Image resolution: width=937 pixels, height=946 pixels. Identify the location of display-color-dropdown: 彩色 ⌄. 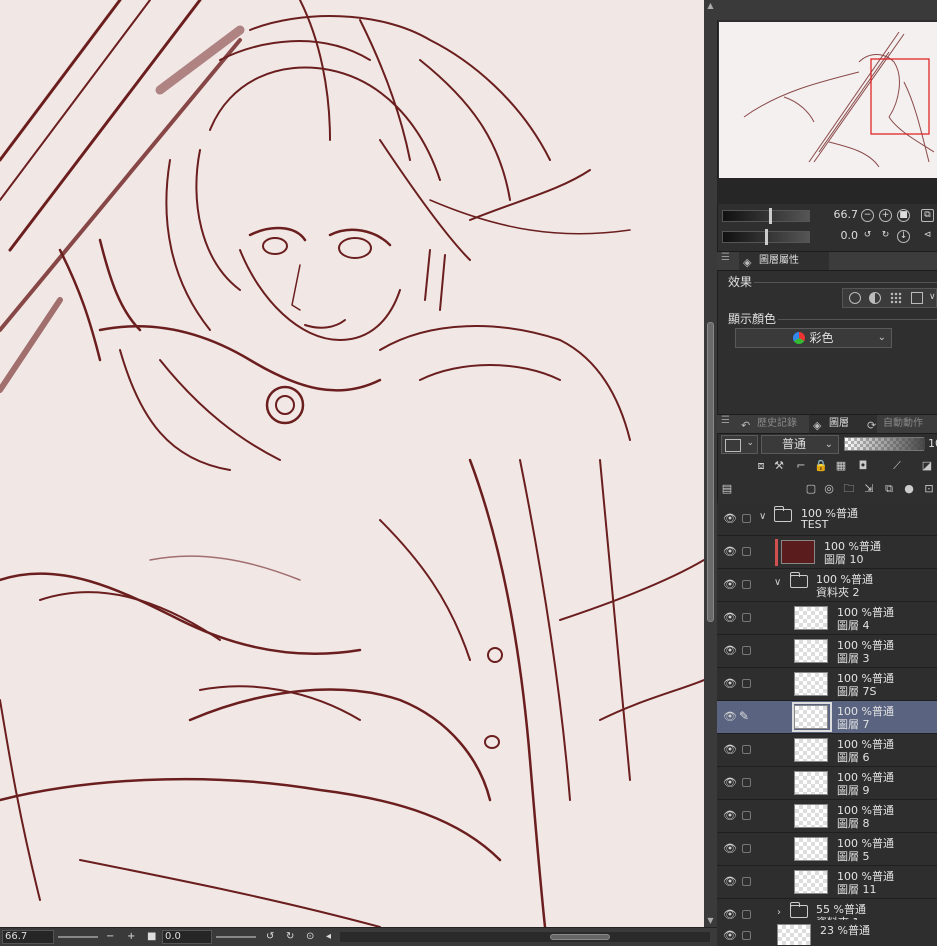
(813, 338).